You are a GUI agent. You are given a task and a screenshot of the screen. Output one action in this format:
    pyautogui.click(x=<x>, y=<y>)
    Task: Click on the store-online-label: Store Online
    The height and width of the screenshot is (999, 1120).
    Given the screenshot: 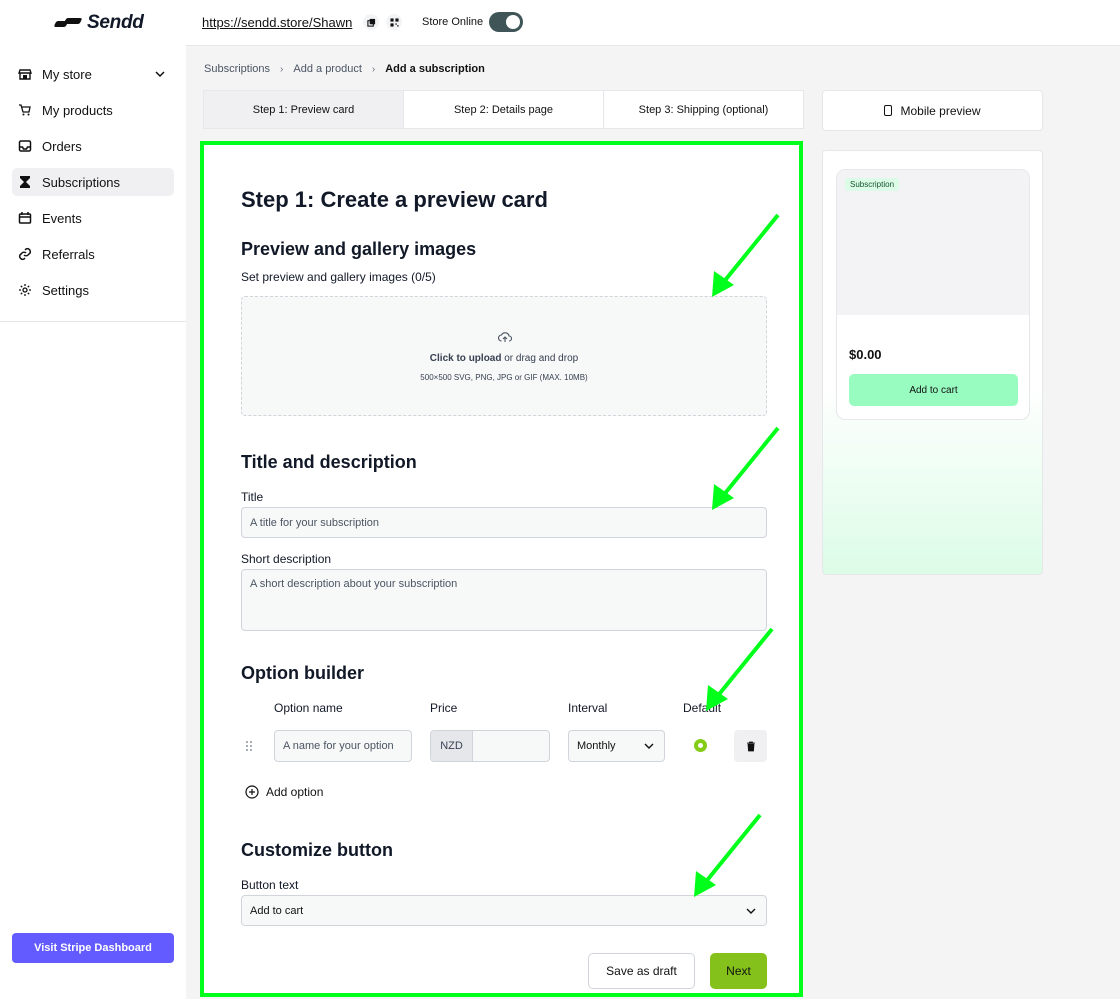 What is the action you would take?
    pyautogui.click(x=453, y=22)
    